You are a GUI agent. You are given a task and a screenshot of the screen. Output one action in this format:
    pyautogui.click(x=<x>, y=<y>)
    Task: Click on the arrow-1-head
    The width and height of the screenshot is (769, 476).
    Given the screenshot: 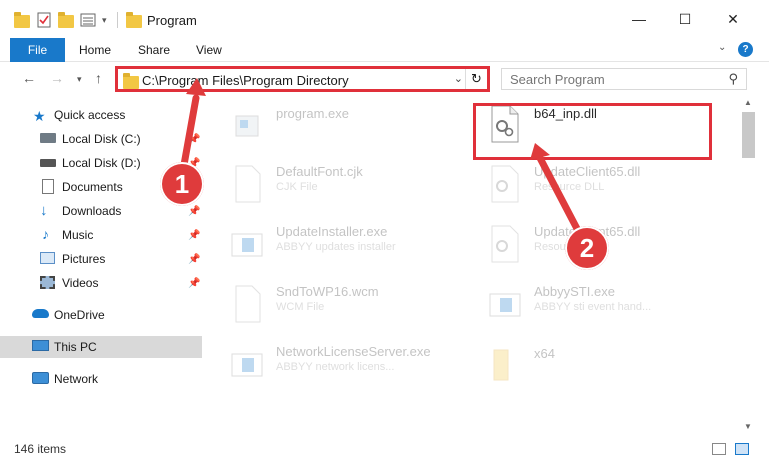 What is the action you would take?
    pyautogui.click(x=196, y=87)
    